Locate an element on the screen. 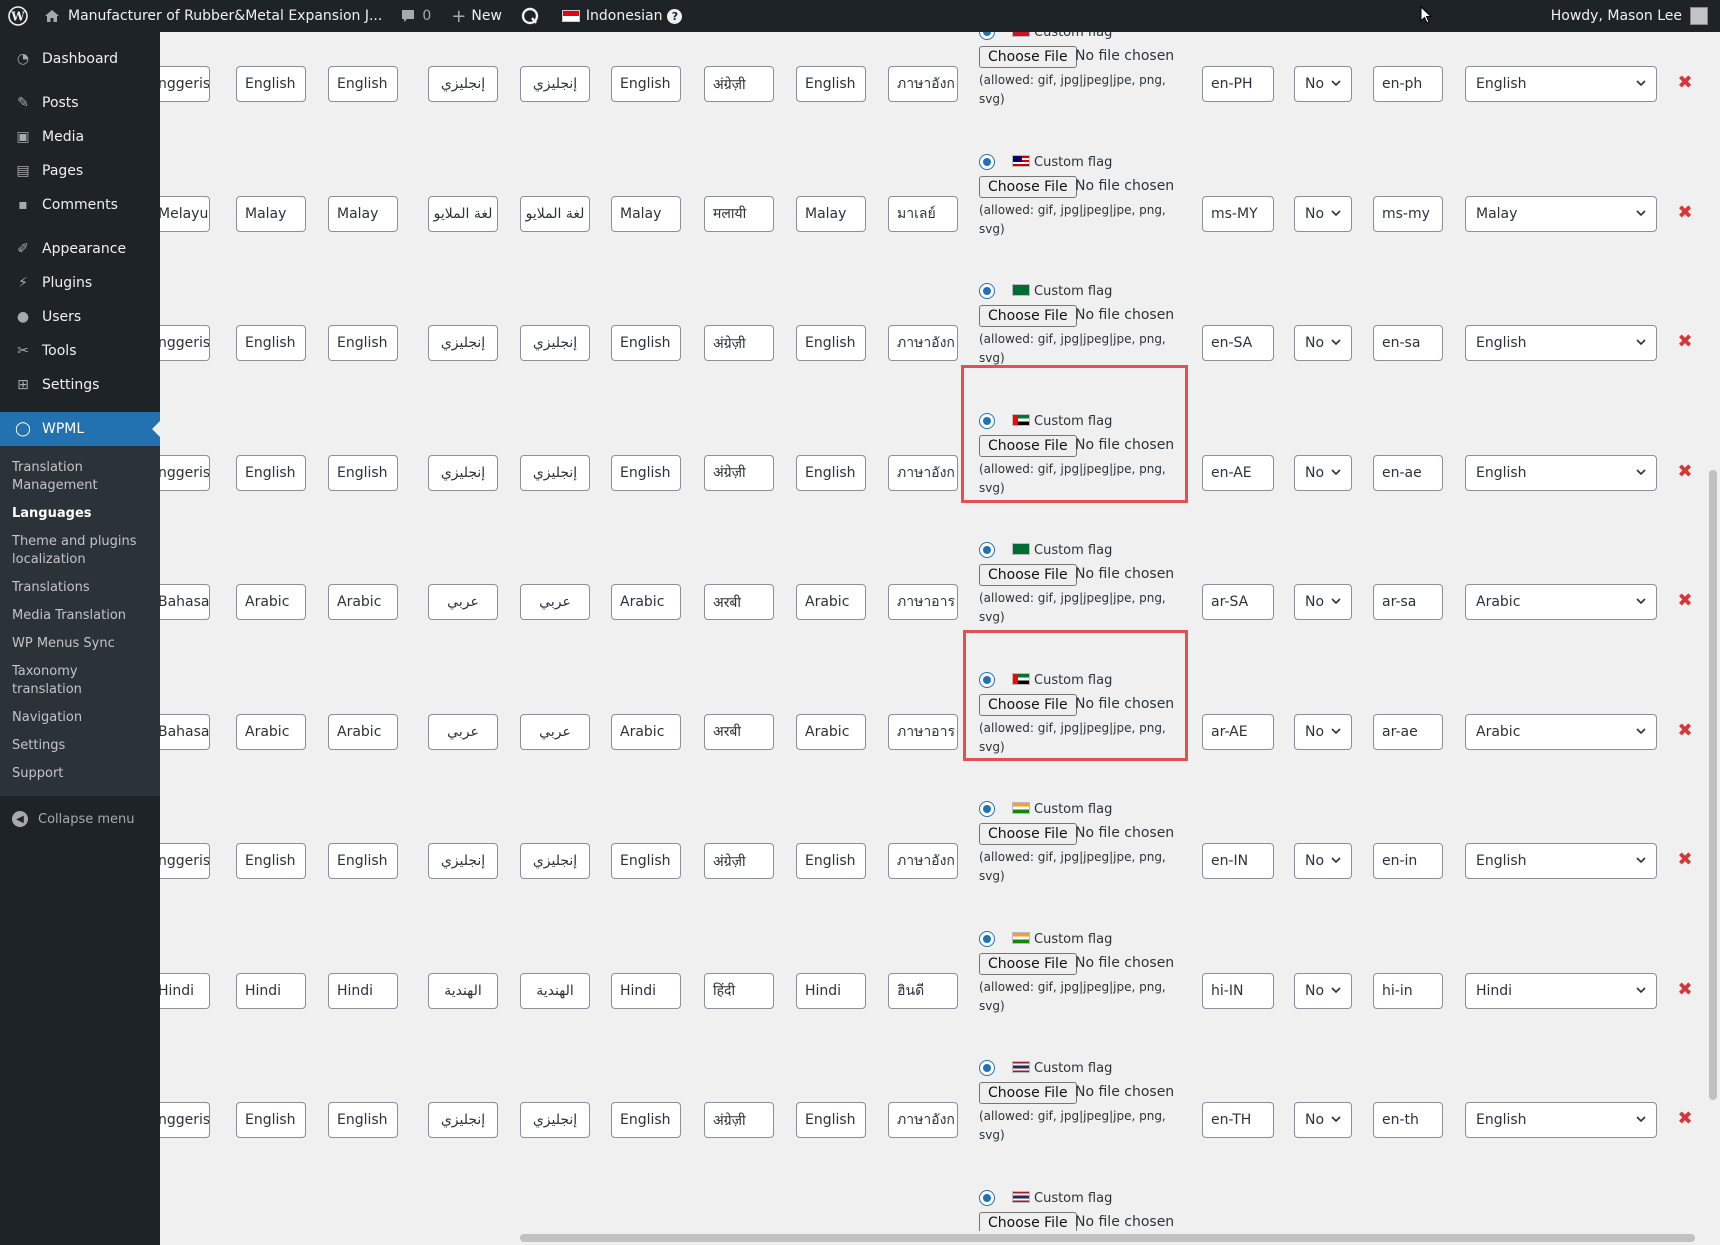 Image resolution: width=1720 pixels, height=1245 pixels. language-name-field: en-sa is located at coordinates (1408, 343).